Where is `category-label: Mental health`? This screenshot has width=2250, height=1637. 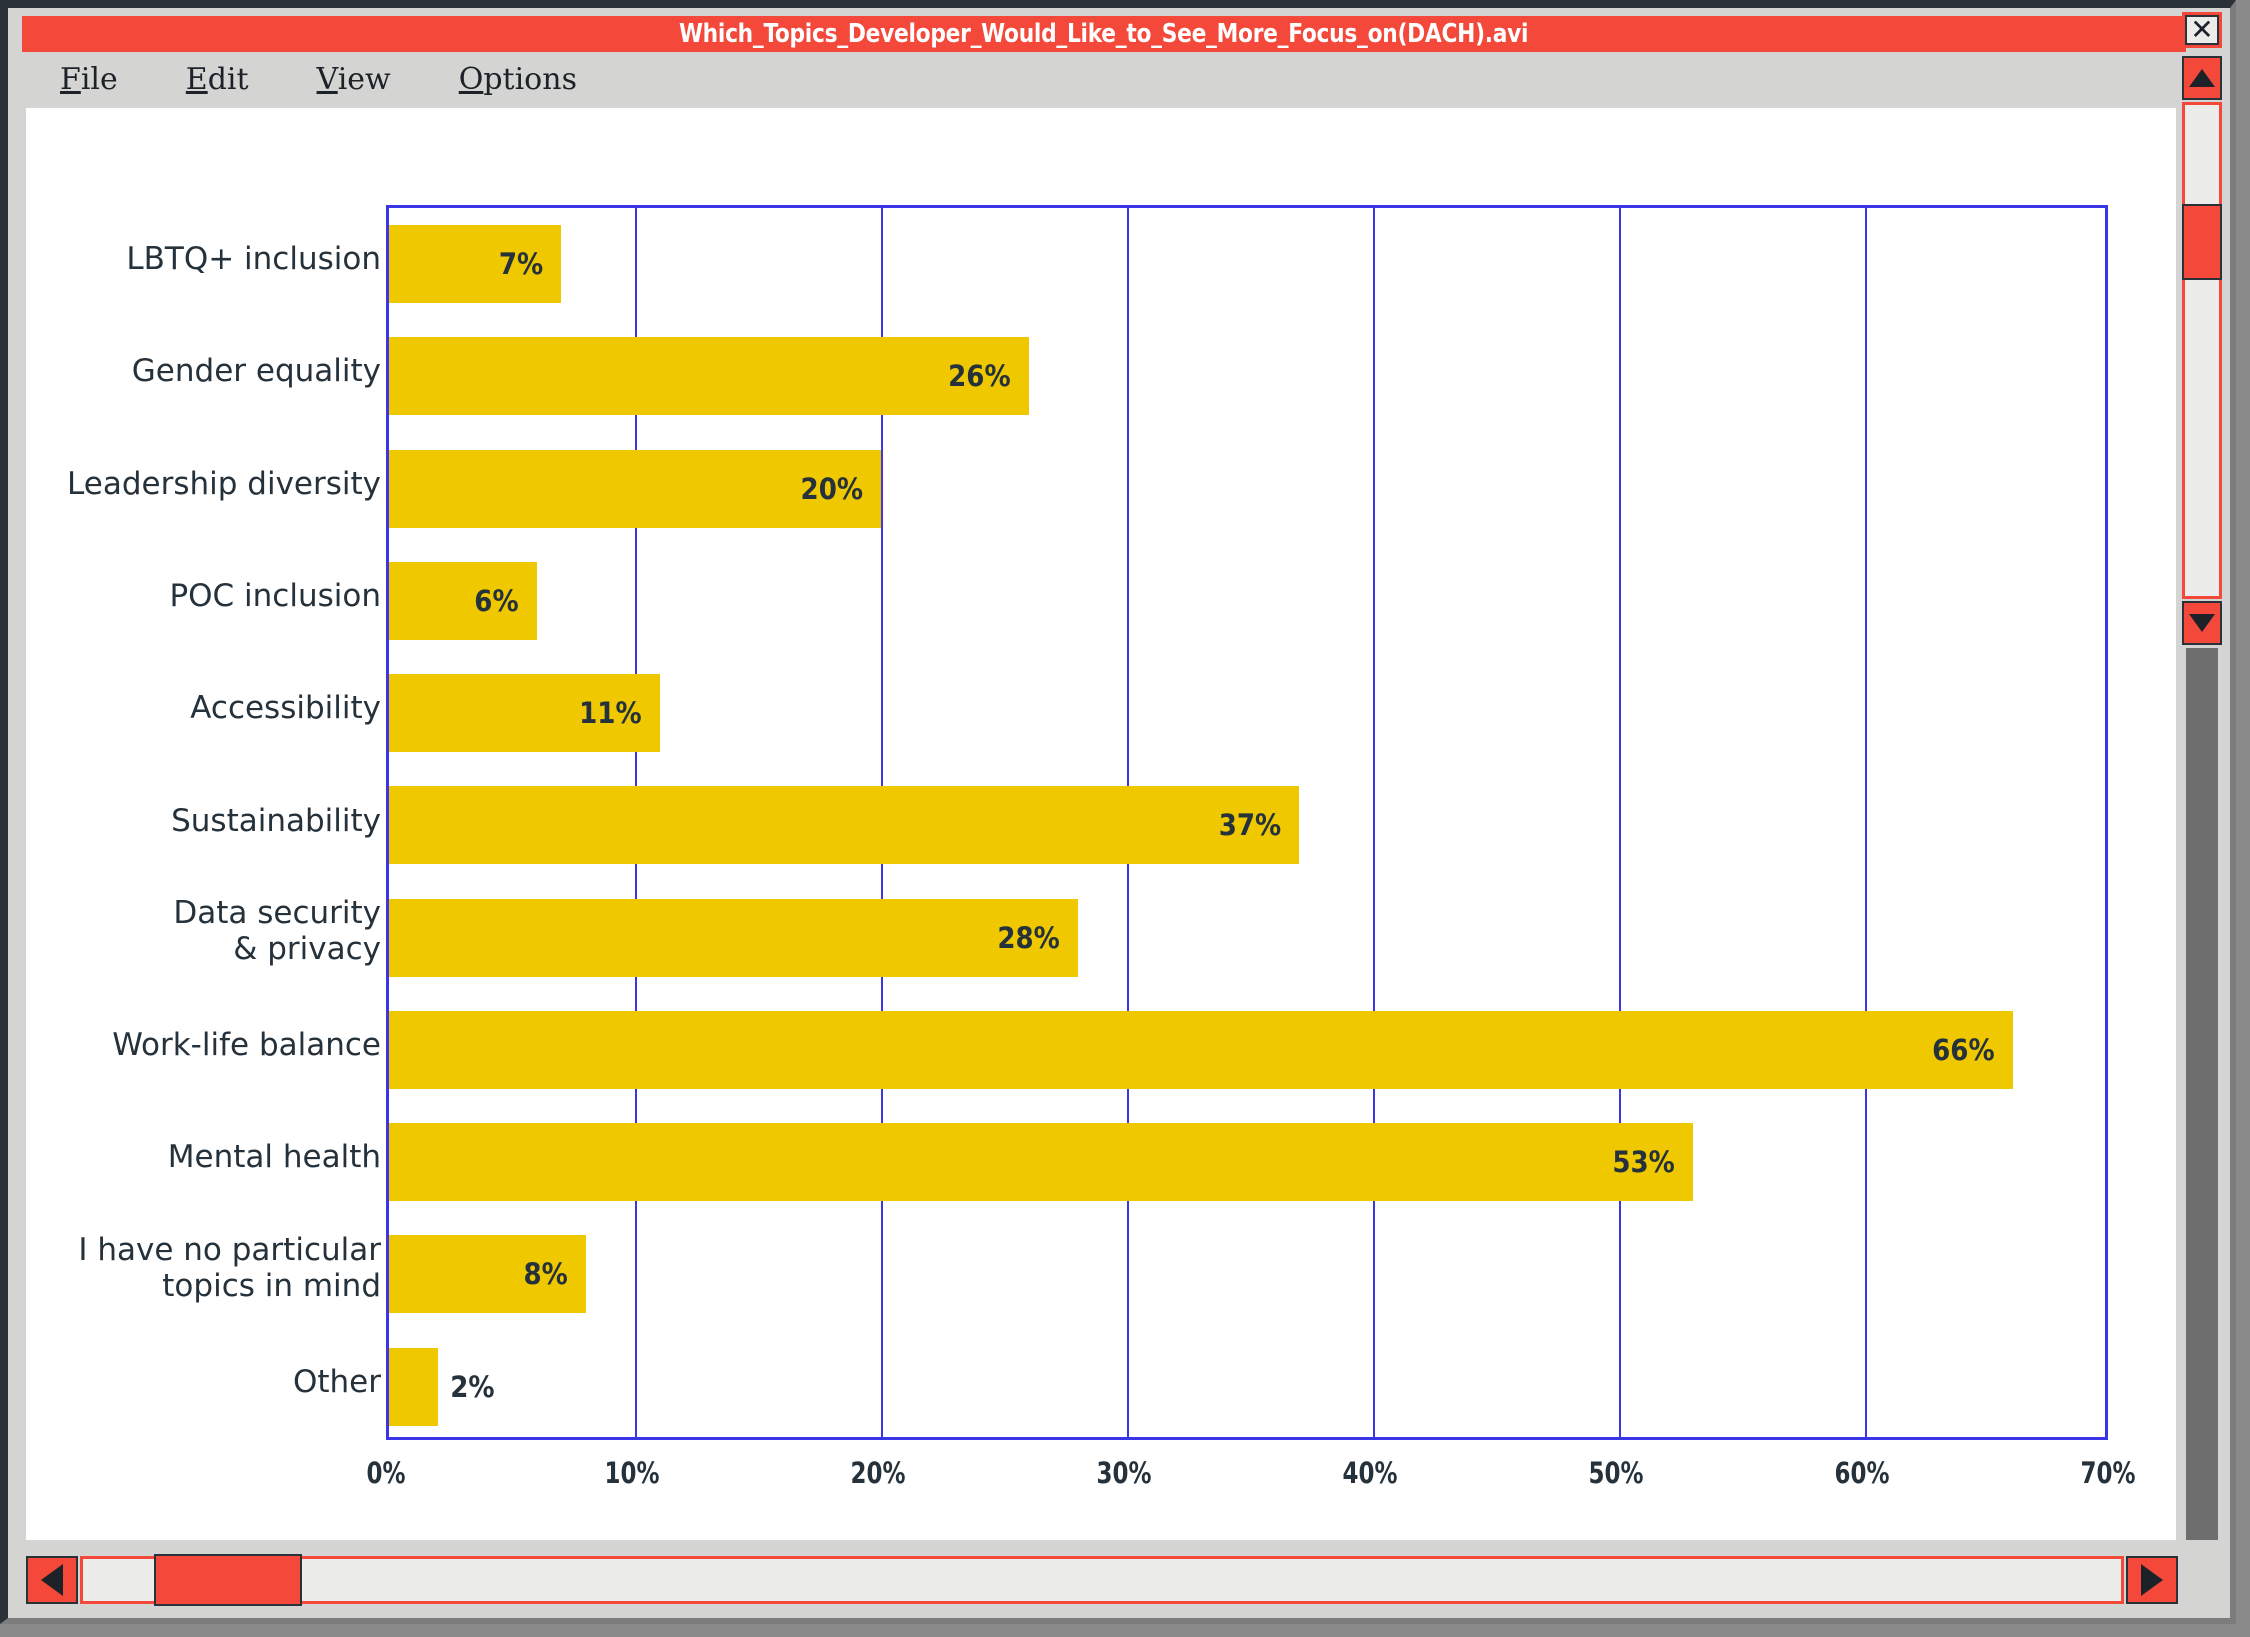
category-label: Mental health is located at coordinates (274, 1157).